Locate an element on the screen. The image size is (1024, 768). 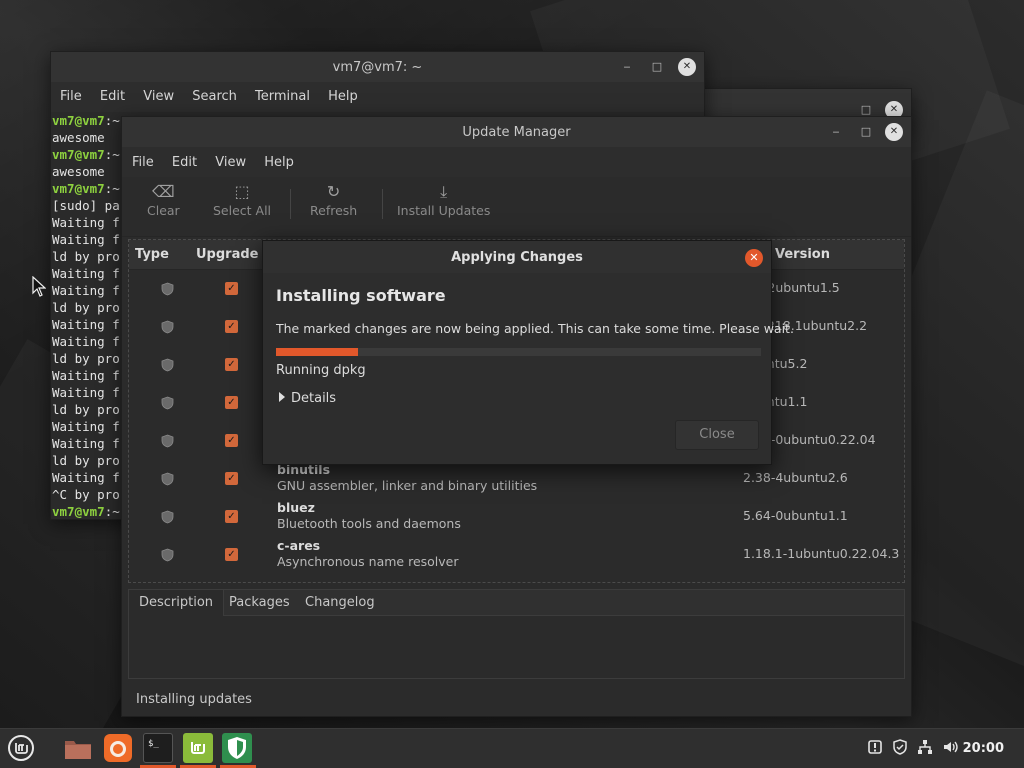
dialog-title: Applying Changes is located at coordinates (517, 257).